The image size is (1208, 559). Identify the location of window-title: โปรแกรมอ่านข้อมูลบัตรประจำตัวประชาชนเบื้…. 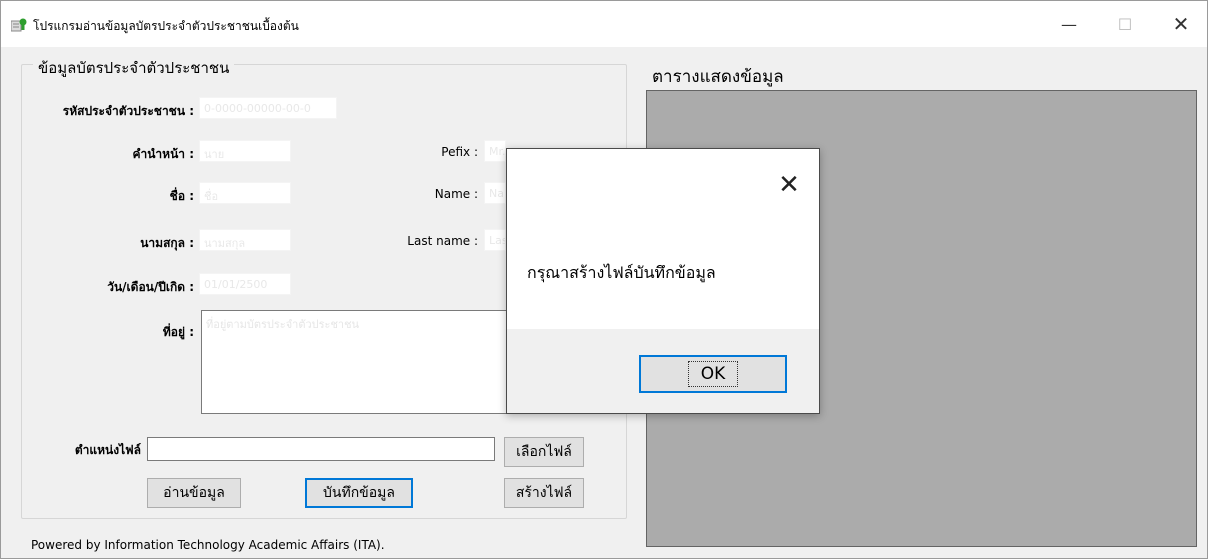
(166, 26).